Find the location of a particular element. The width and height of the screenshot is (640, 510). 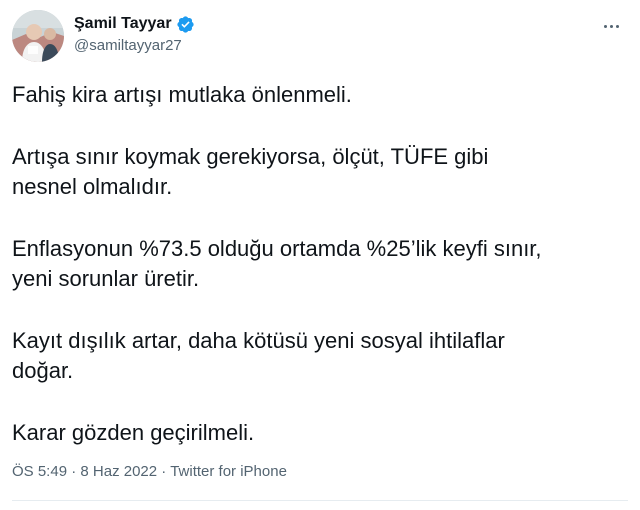

tweet-date: 8 Haz 2022 is located at coordinates (118, 471).